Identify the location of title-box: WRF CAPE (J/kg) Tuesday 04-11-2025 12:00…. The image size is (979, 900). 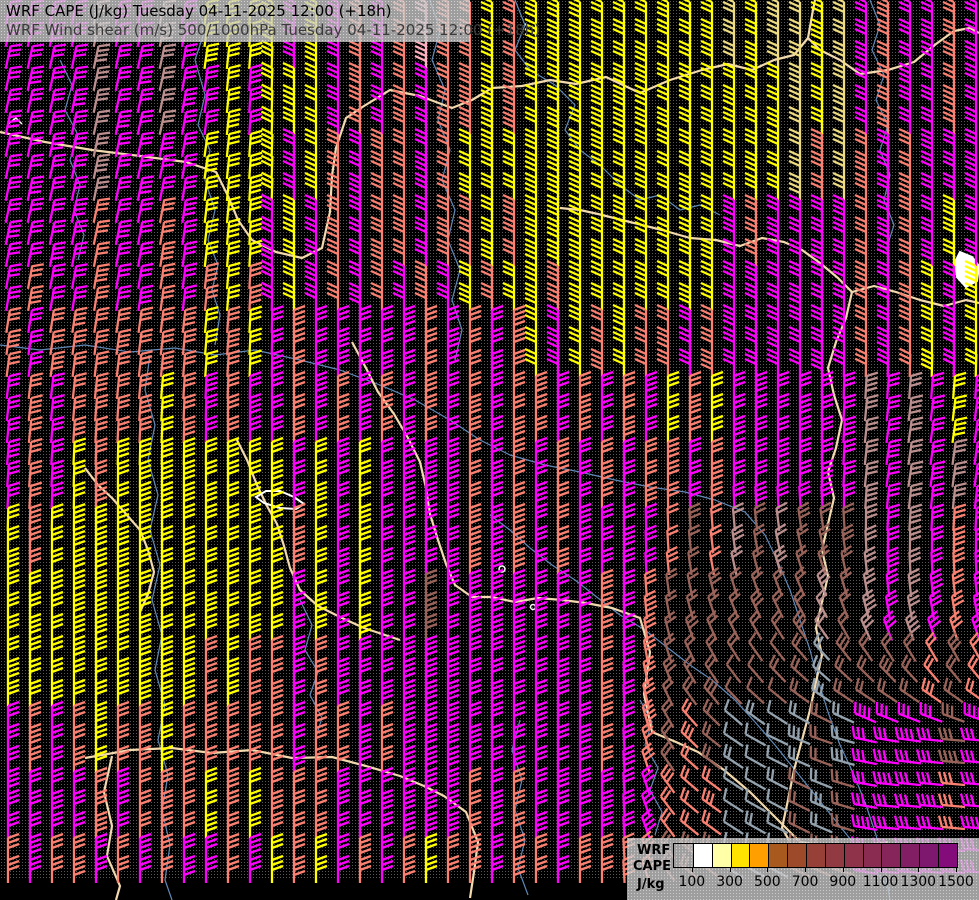
(270, 21).